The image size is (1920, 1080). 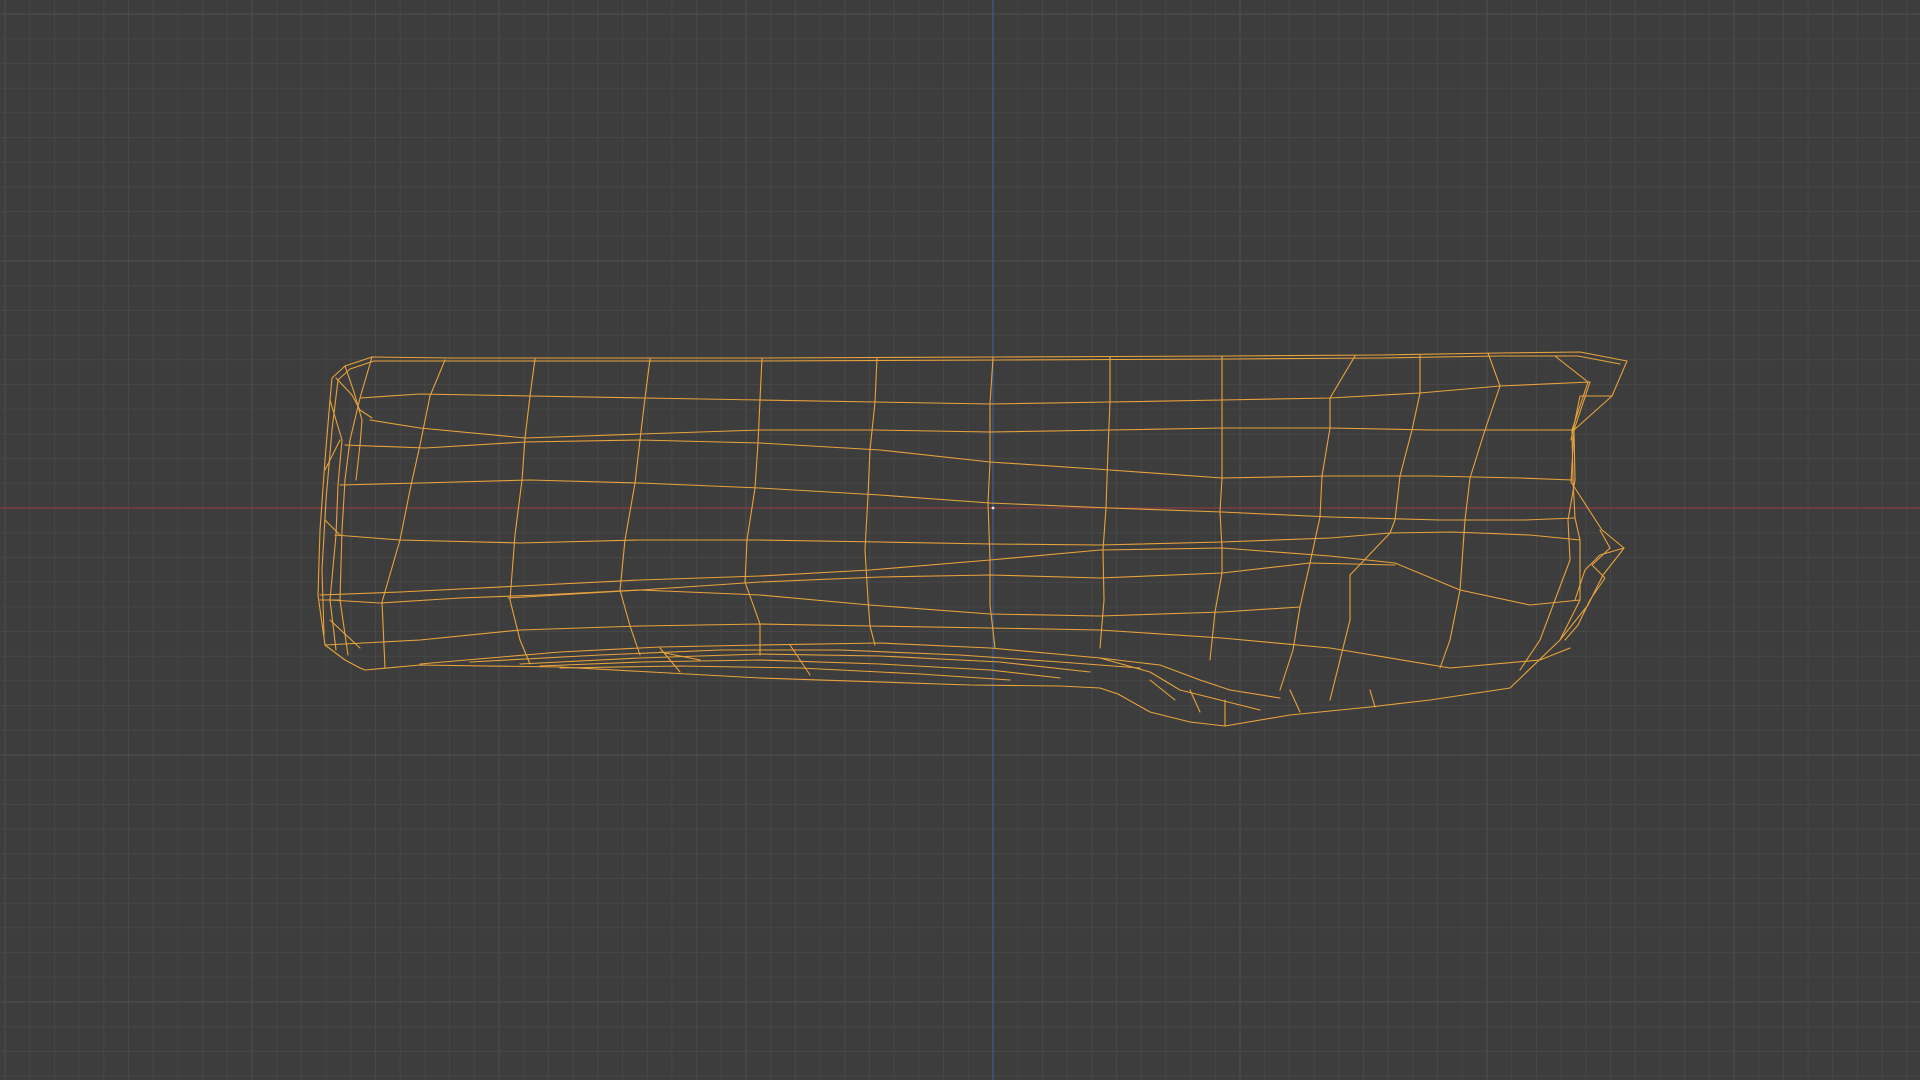 What do you see at coordinates (993, 508) in the screenshot?
I see `object-origin-dot` at bounding box center [993, 508].